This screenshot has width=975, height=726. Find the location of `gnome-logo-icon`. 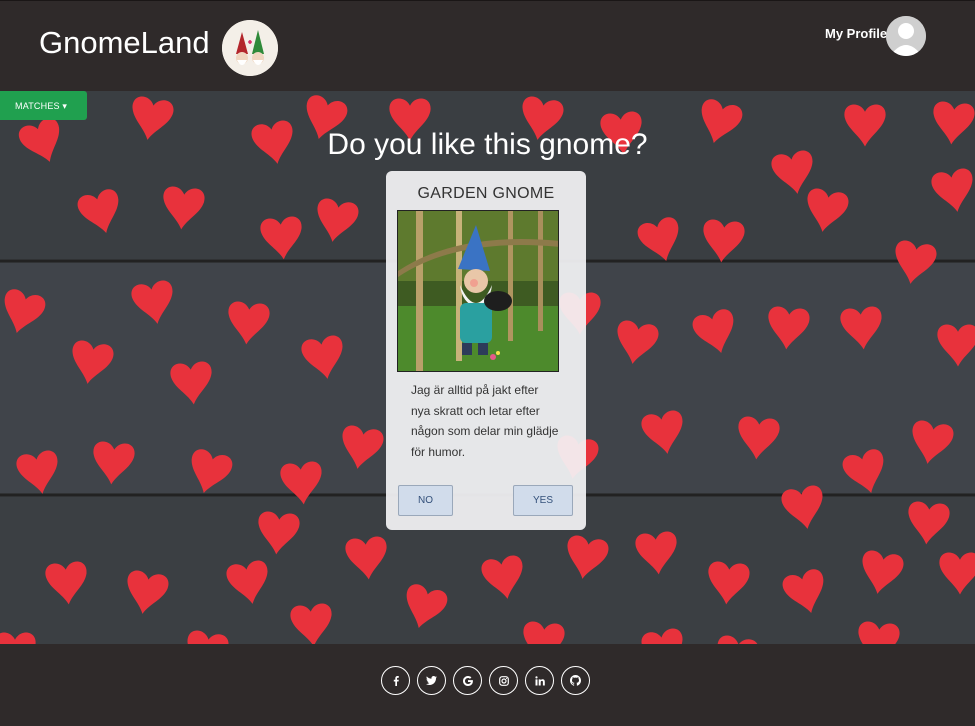

gnome-logo-icon is located at coordinates (250, 48).